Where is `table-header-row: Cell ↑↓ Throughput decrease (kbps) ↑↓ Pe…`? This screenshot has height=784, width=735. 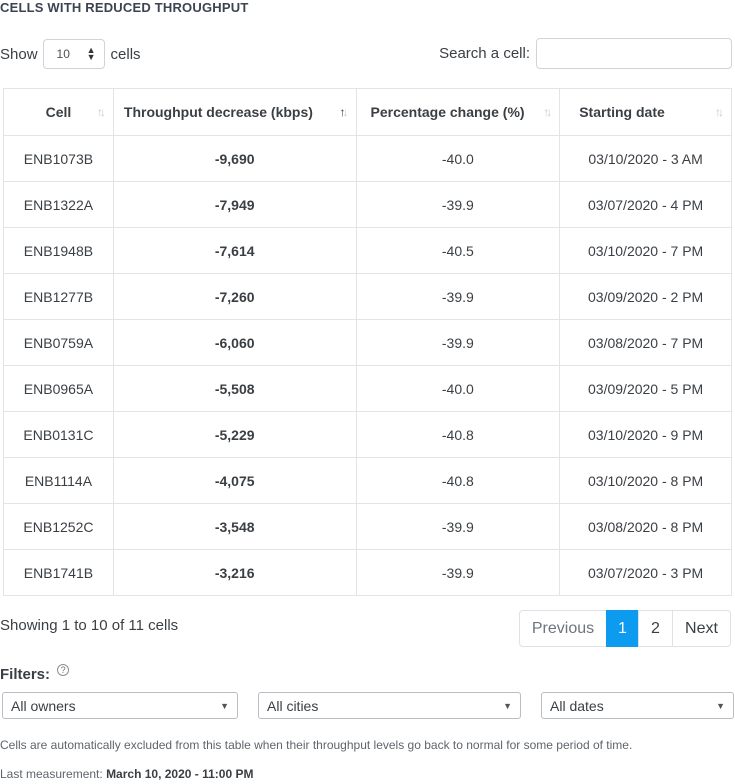 table-header-row: Cell ↑↓ Throughput decrease (kbps) ↑↓ Pe… is located at coordinates (367, 112).